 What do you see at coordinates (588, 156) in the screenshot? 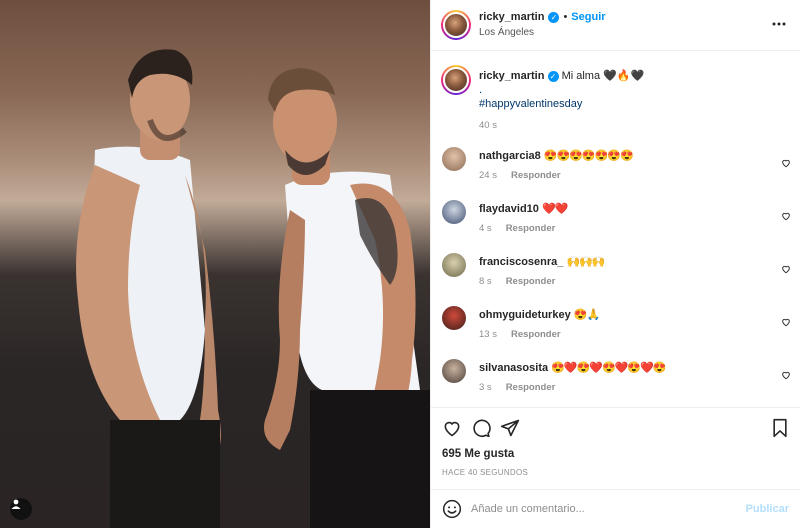
I see `comment-text: 😍😍😍😍😍😍😍` at bounding box center [588, 156].